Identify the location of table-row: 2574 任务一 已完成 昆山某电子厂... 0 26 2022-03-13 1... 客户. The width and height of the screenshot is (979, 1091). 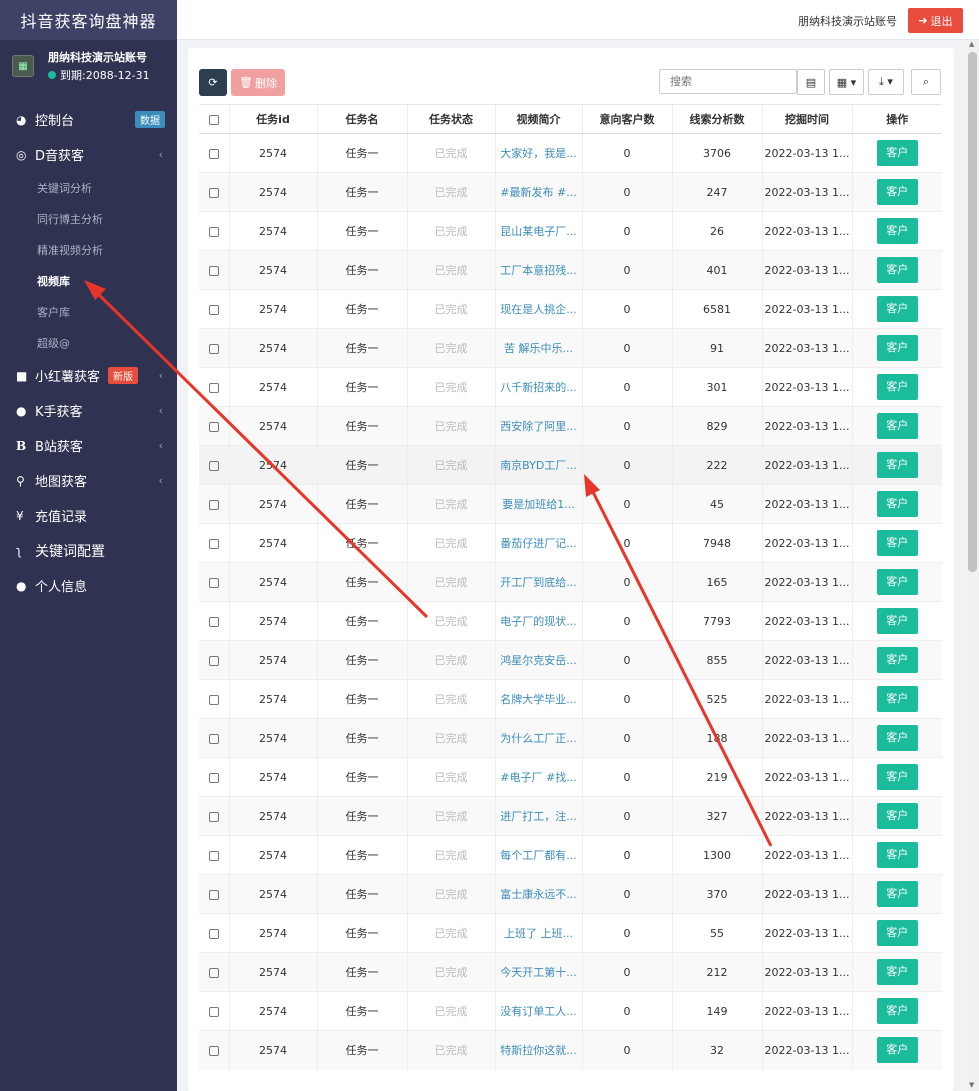
(570, 231).